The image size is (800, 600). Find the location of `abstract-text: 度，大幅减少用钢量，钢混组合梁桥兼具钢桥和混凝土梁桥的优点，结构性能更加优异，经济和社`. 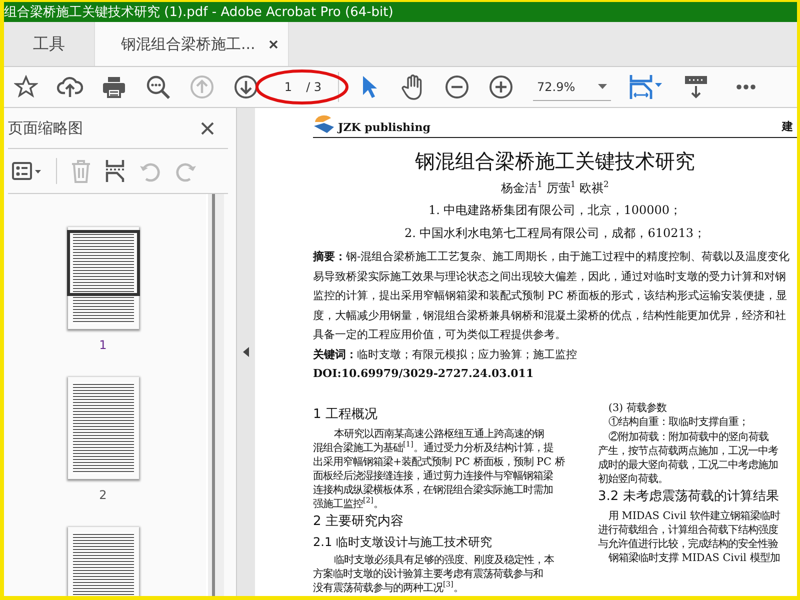

abstract-text: 度，大幅减少用钢量，钢混组合梁桥兼具钢桥和混凝土梁桥的优点，结构性能更加优异，经济和社 is located at coordinates (550, 316).